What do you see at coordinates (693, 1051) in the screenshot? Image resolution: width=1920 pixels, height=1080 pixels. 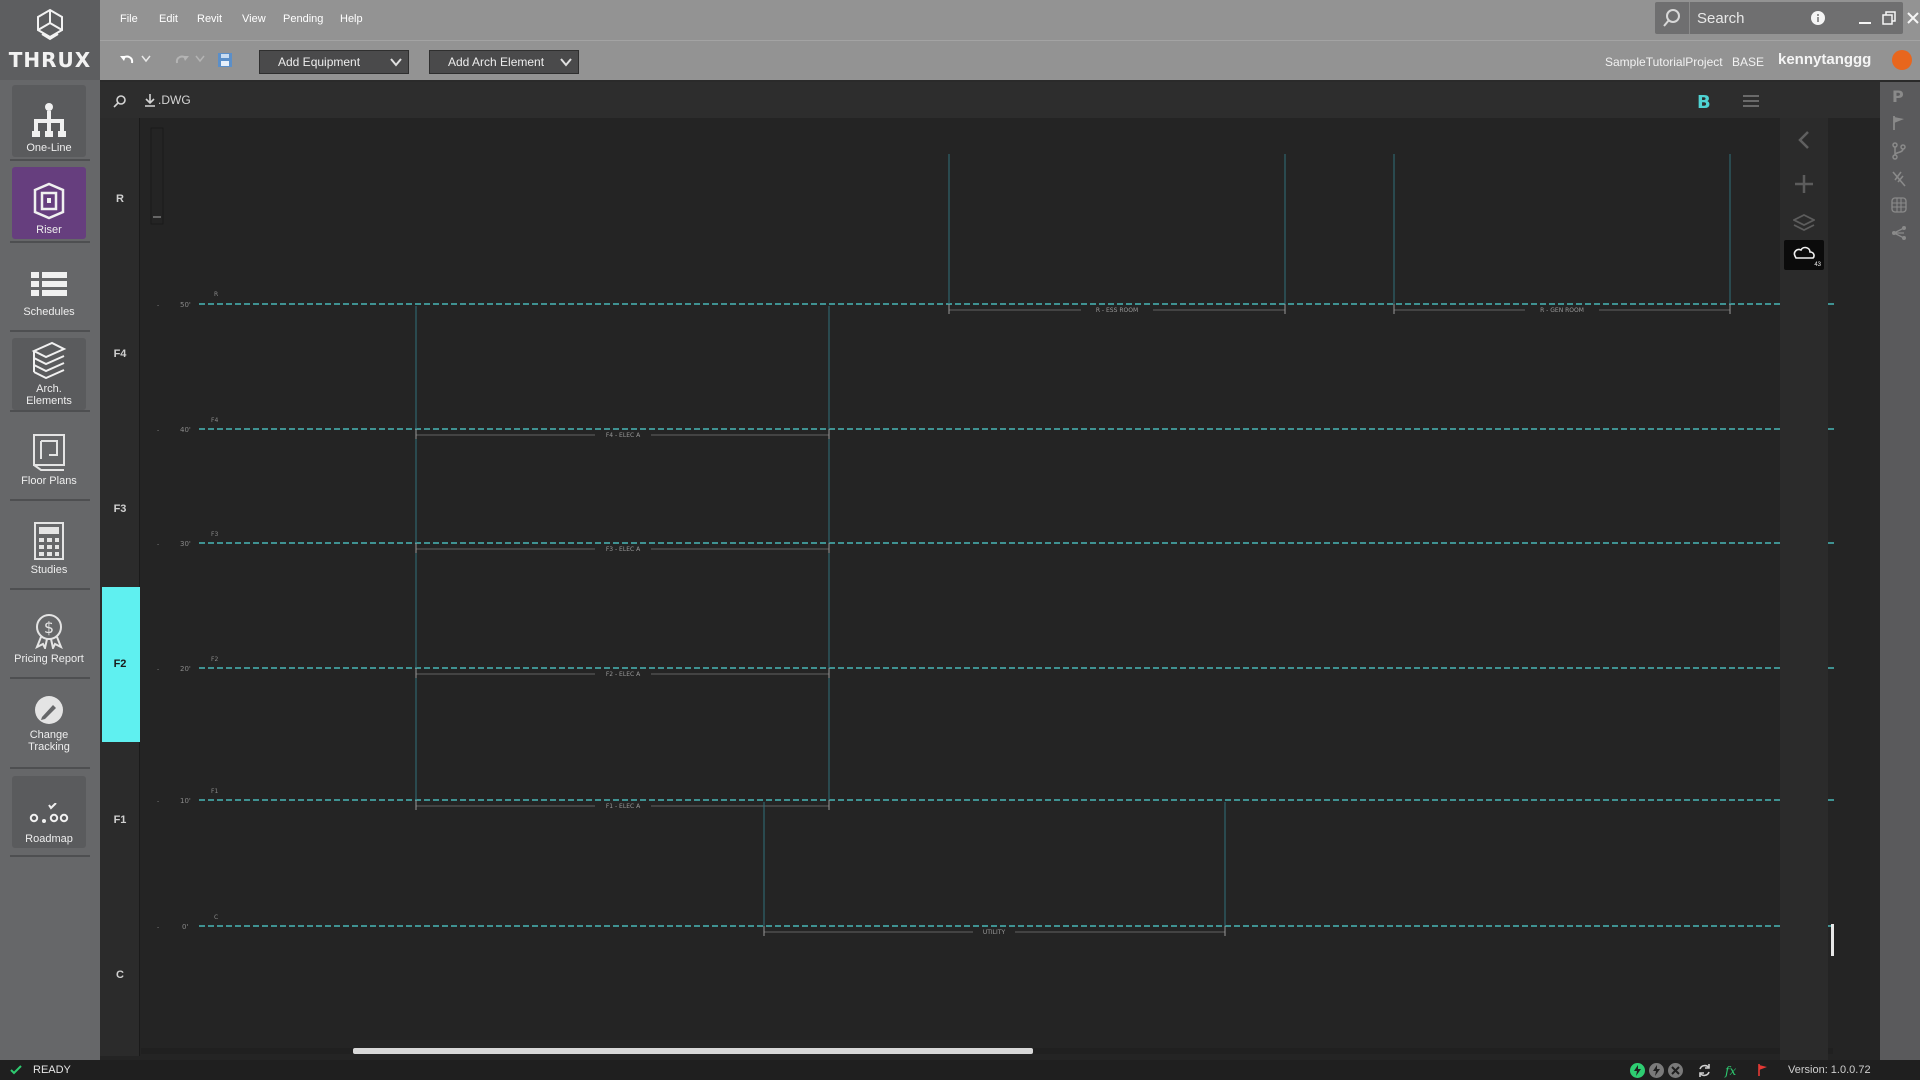 I see `horizontal-scrollbar-thumb` at bounding box center [693, 1051].